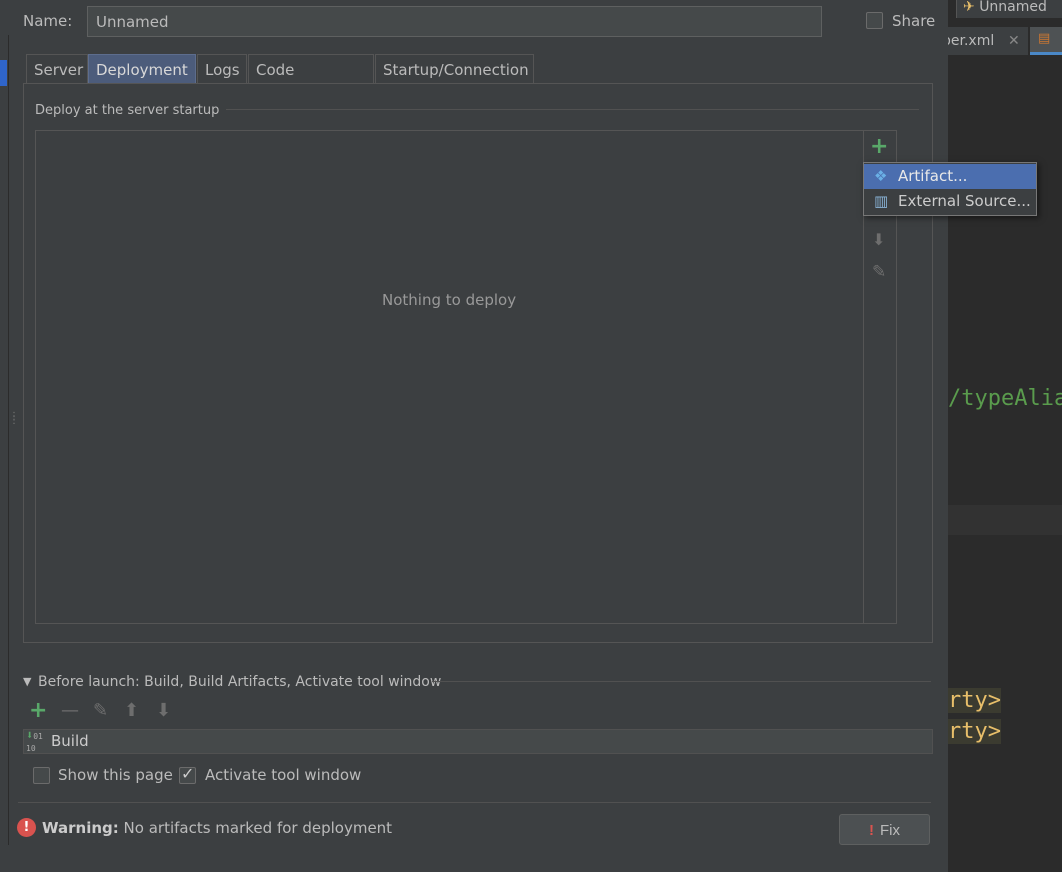 The height and width of the screenshot is (872, 1062). What do you see at coordinates (27, 681) in the screenshot?
I see `collapse-arrow-icon: ▼` at bounding box center [27, 681].